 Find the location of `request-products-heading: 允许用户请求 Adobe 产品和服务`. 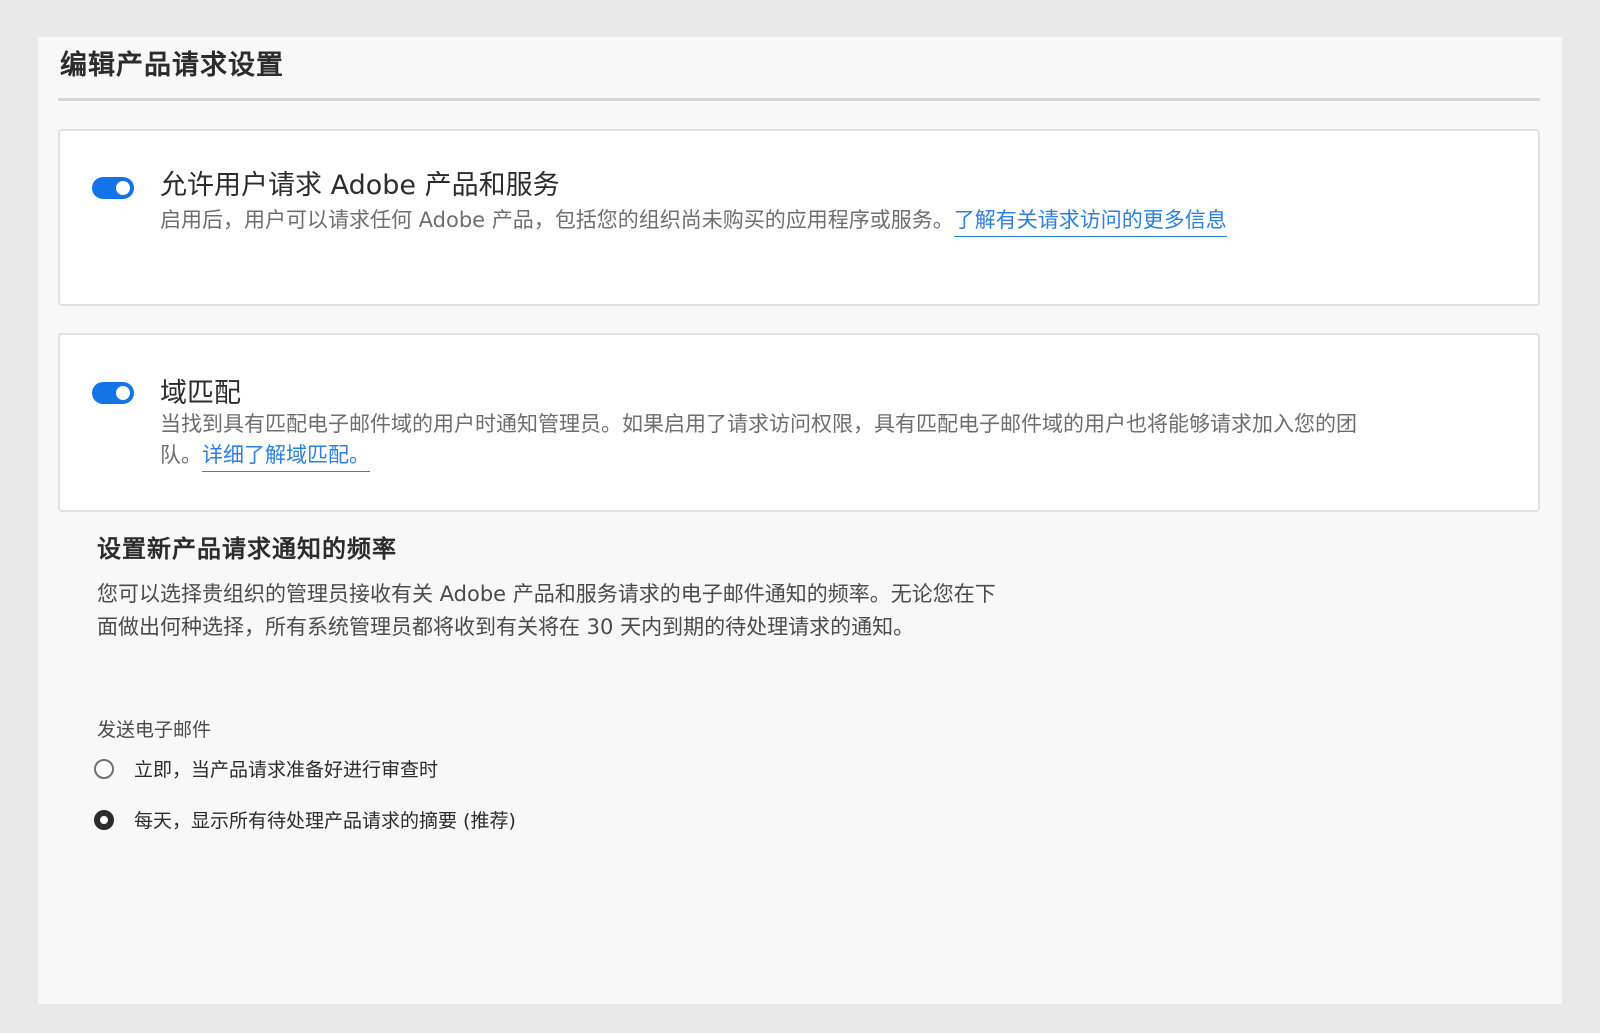

request-products-heading: 允许用户请求 Adobe 产品和服务 is located at coordinates (360, 185).